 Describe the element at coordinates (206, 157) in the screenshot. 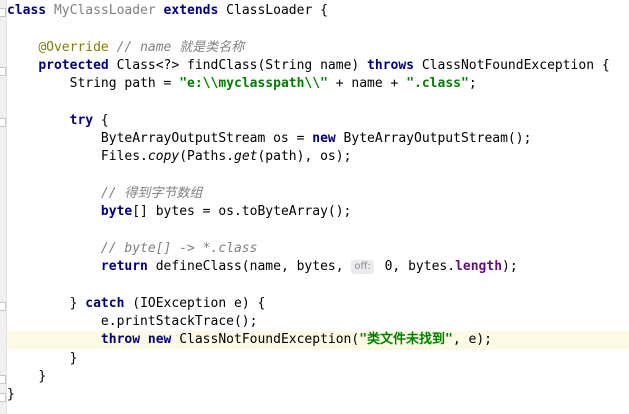

I see `code-text: (Paths.` at that location.